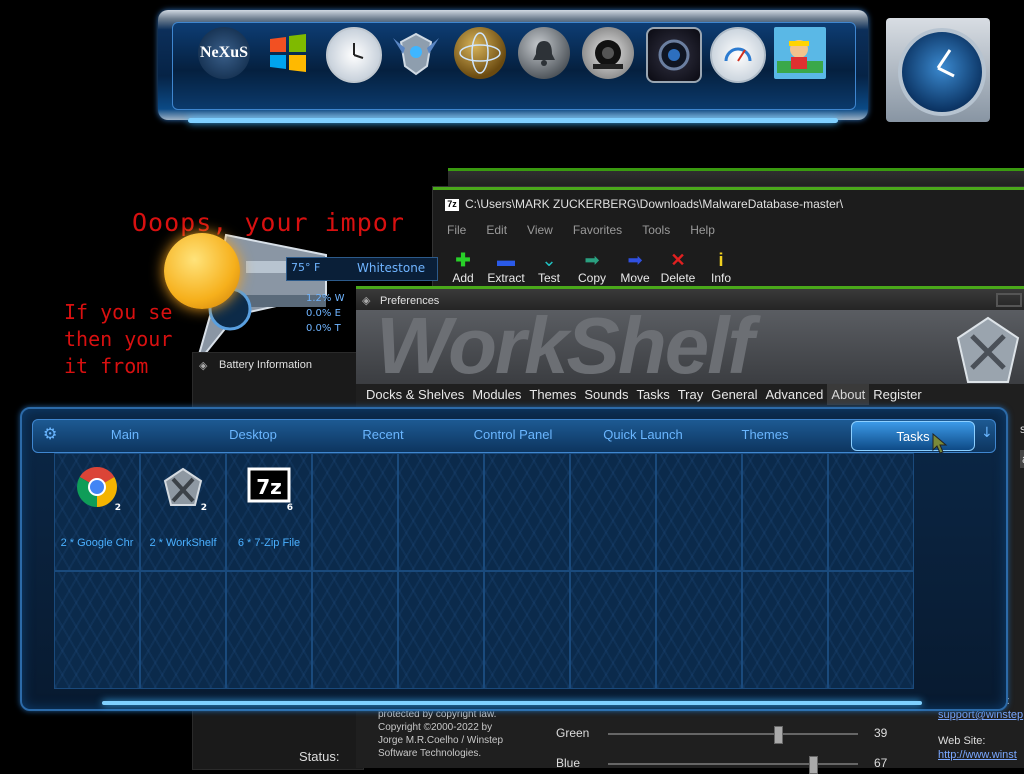 Image resolution: width=1024 pixels, height=774 pixels. I want to click on sevenzip-app-icon: 7z, so click(452, 204).